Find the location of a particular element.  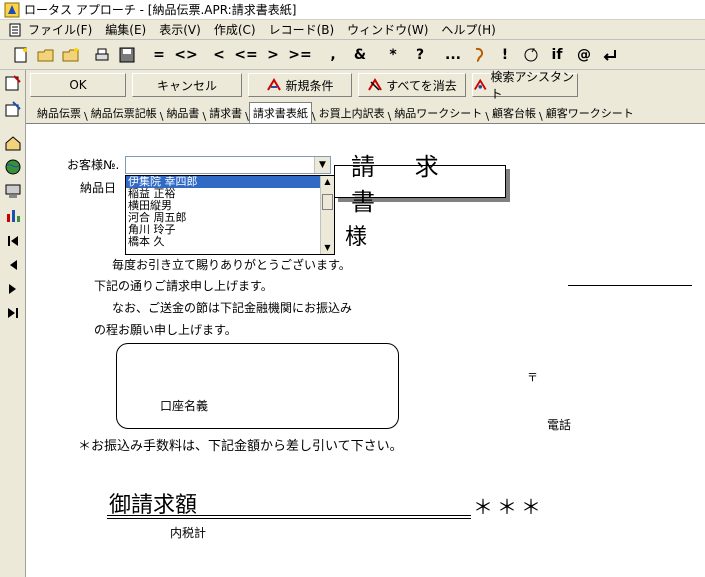

clear-search-icon is located at coordinates (375, 84).